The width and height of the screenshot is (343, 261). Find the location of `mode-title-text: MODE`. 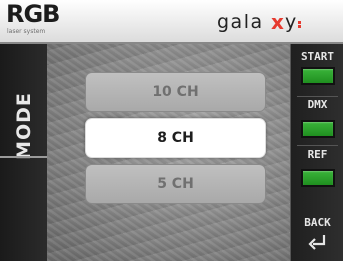

mode-title-text: MODE is located at coordinates (24, 126).